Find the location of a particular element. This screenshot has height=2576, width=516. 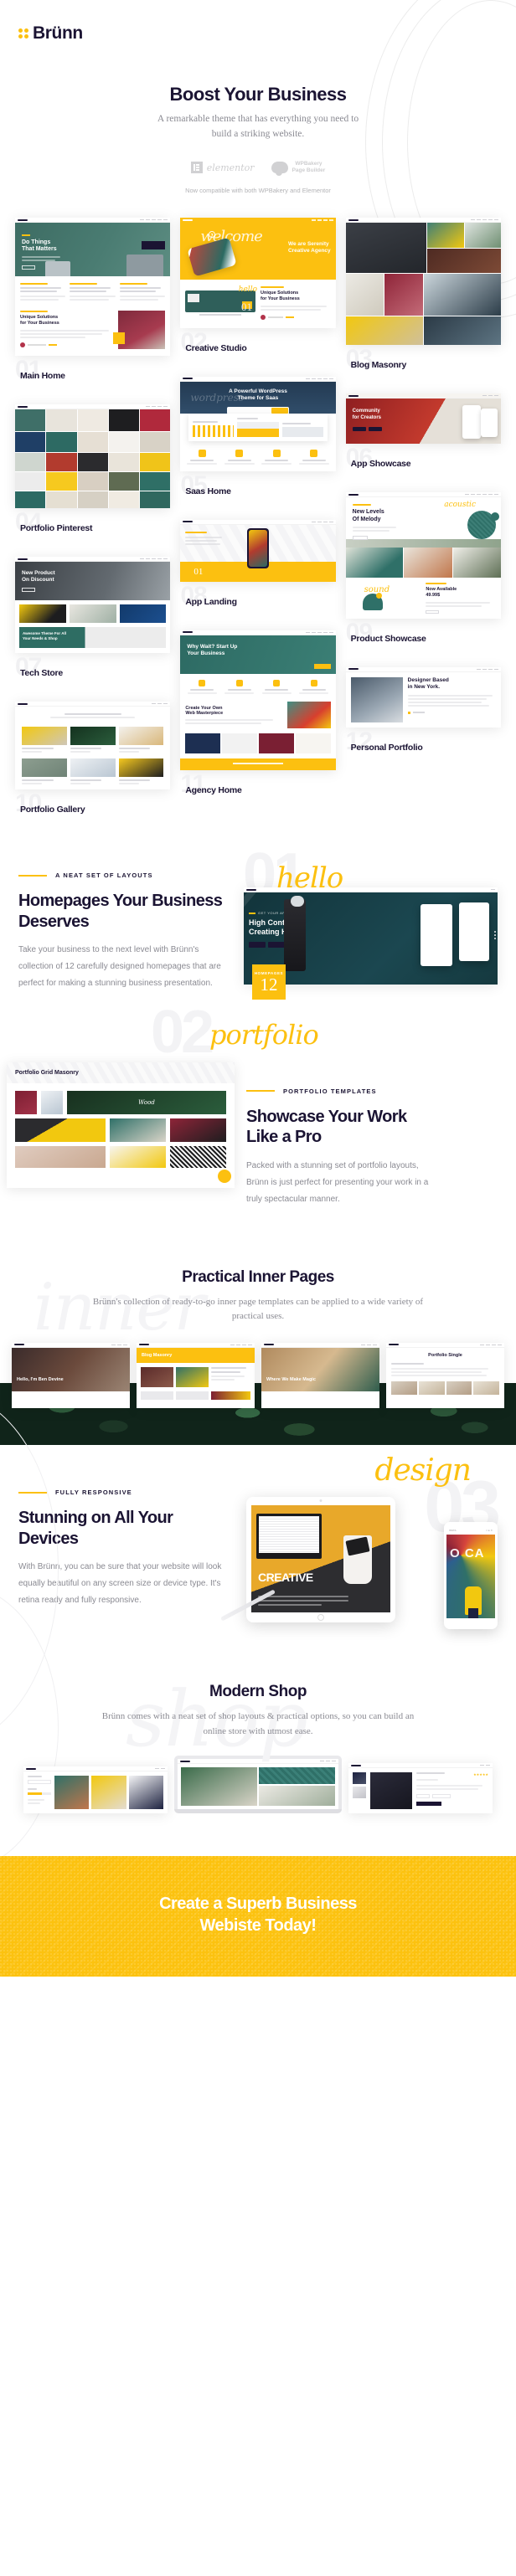

tablet-word: CREATIVE is located at coordinates (285, 1577).